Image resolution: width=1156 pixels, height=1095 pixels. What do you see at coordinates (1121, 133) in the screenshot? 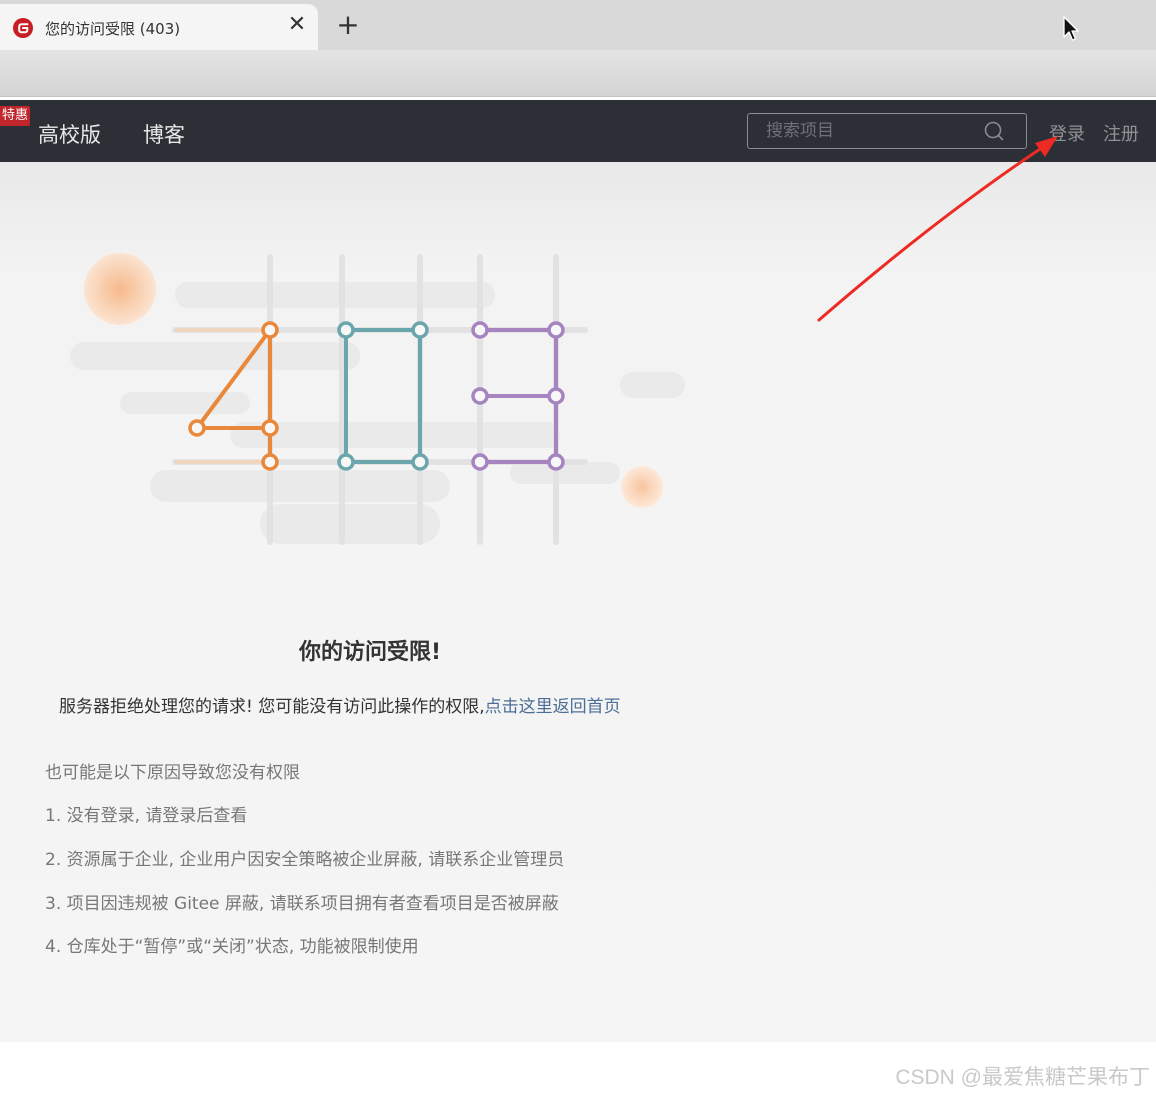
I see `register-link: 注册` at bounding box center [1121, 133].